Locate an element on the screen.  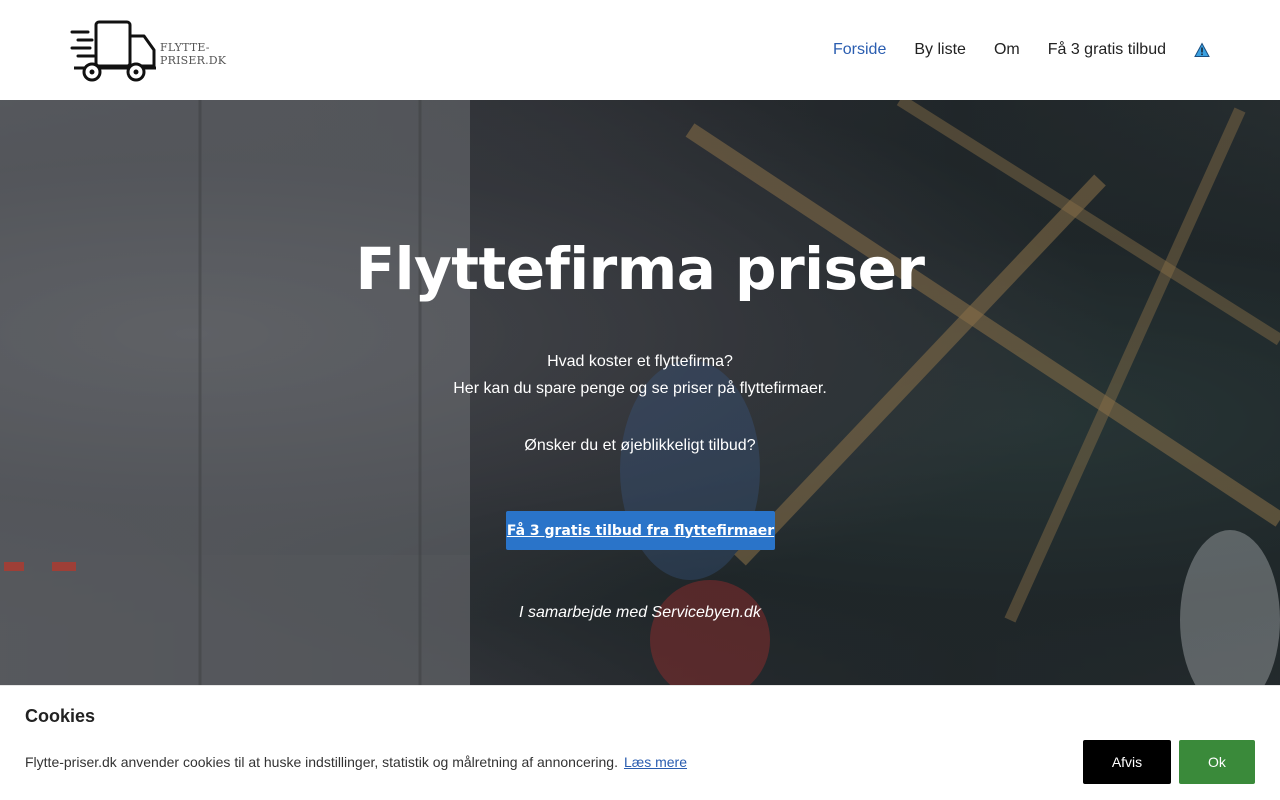
nav-item-by-liste: By liste is located at coordinates (940, 50).